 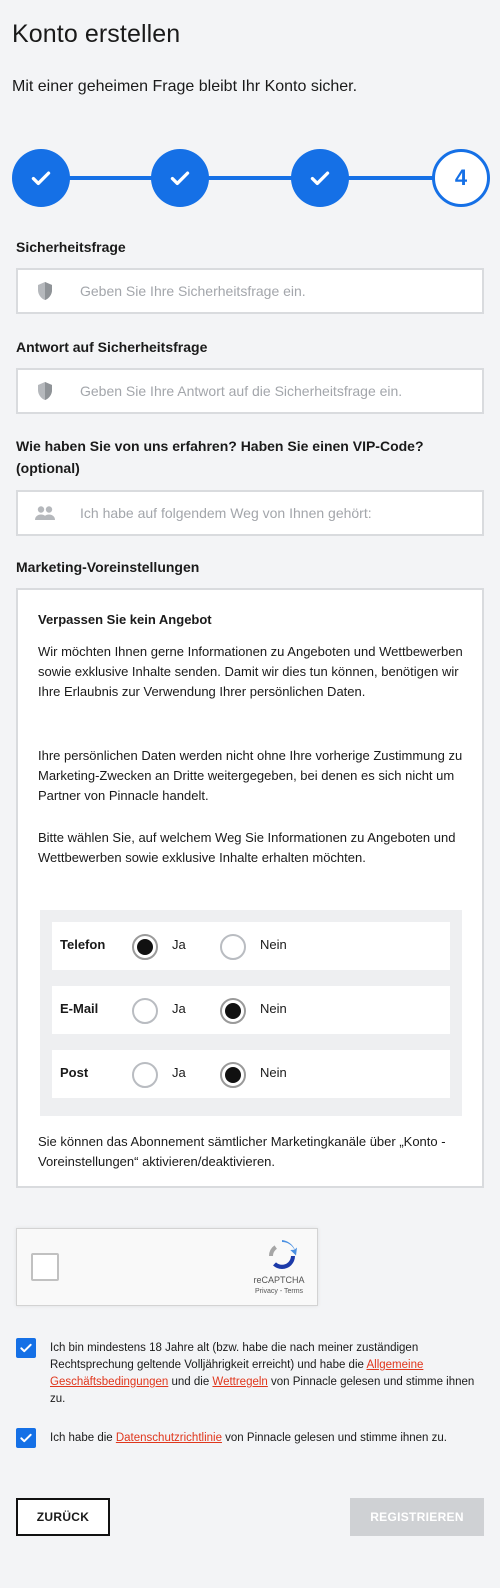 I want to click on email-no-radio, so click(x=233, y=1011).